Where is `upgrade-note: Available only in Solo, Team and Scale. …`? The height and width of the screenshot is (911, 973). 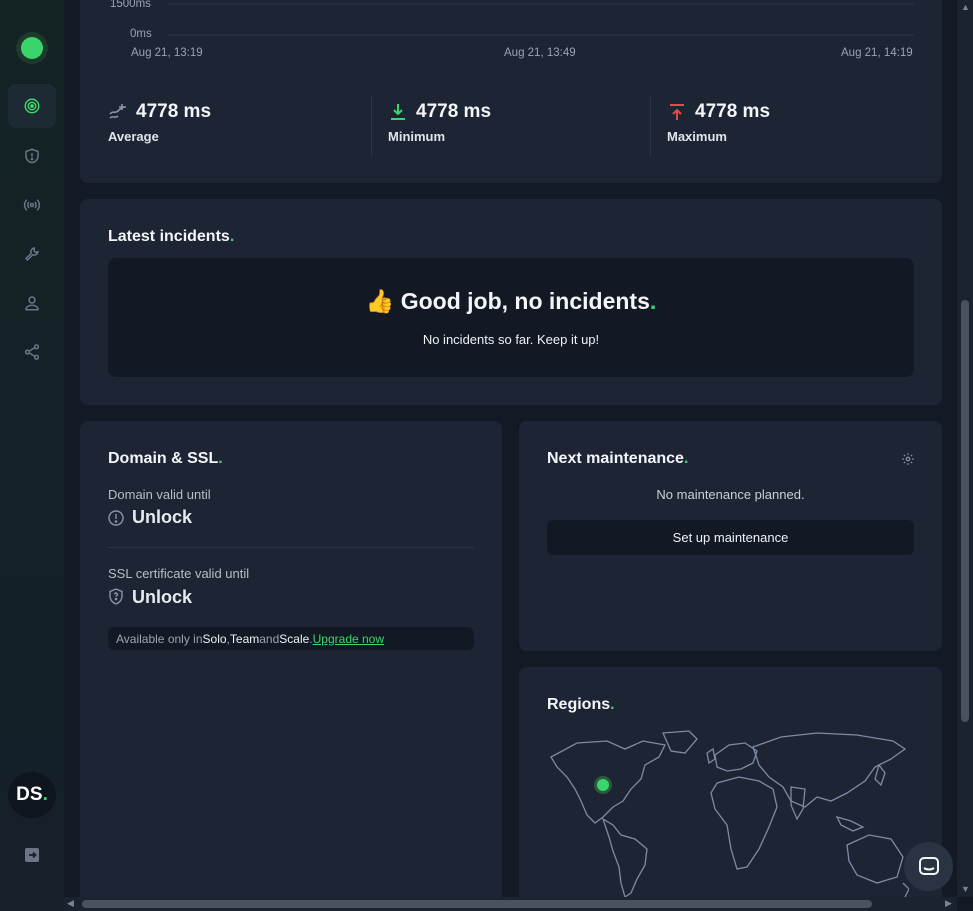
upgrade-note: Available only in Solo, Team and Scale. … is located at coordinates (291, 638).